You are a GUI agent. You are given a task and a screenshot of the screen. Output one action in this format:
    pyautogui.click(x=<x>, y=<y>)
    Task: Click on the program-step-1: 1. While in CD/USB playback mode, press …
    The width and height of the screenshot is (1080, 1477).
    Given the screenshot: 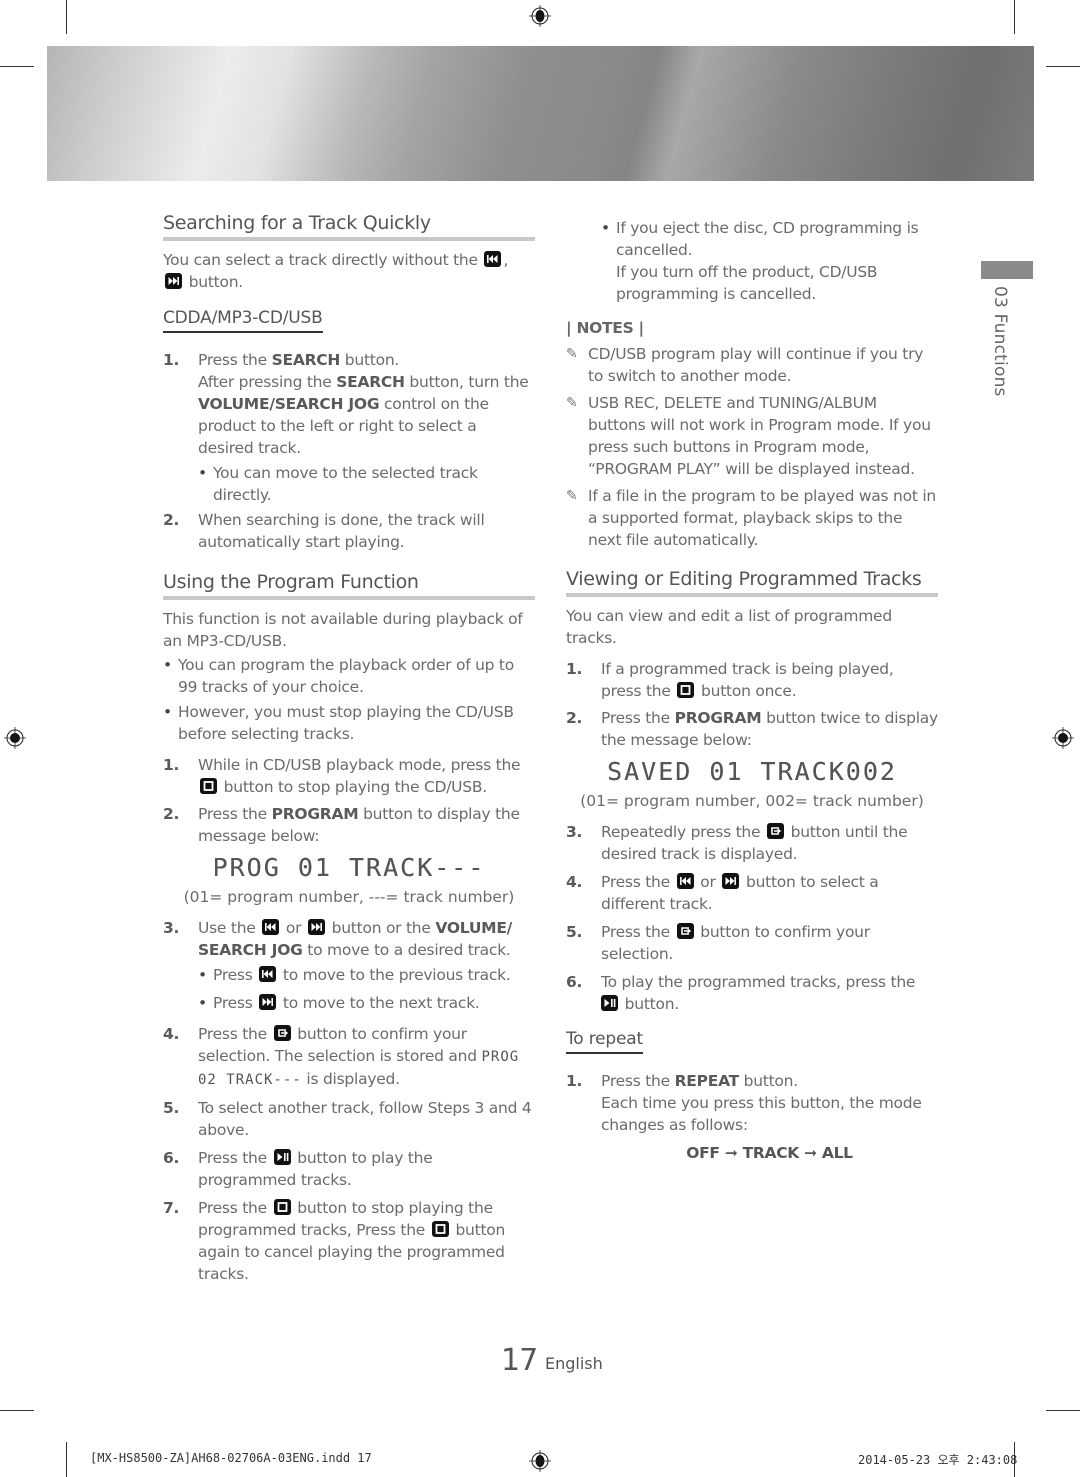 What is the action you would take?
    pyautogui.click(x=342, y=776)
    